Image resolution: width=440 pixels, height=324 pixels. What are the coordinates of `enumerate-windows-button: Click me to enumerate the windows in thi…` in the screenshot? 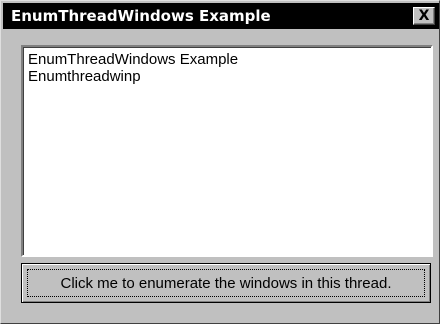 It's located at (226, 283).